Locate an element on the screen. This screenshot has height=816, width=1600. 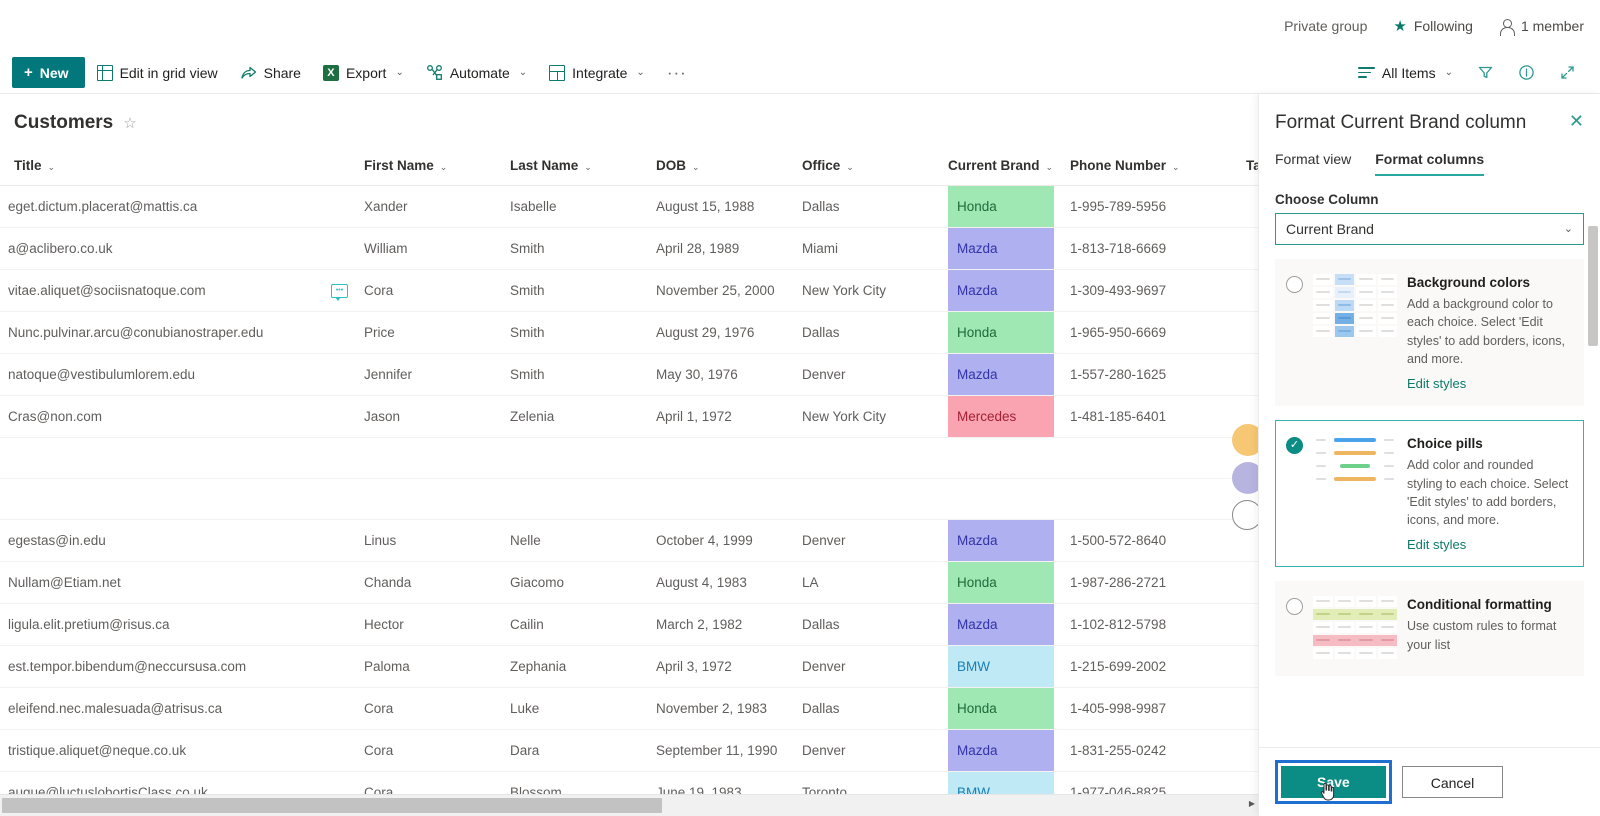
cell-dob: November 25, 2000 is located at coordinates (721, 290).